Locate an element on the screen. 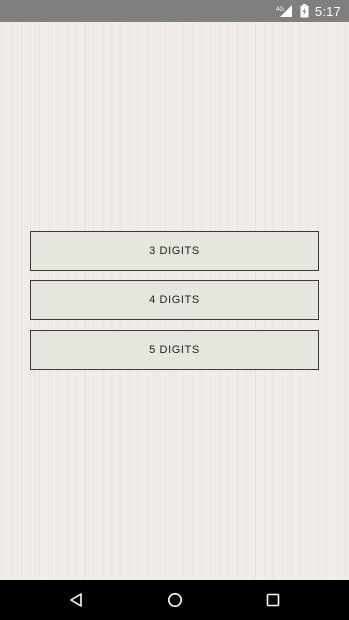 The height and width of the screenshot is (620, 349). back-button is located at coordinates (76, 600).